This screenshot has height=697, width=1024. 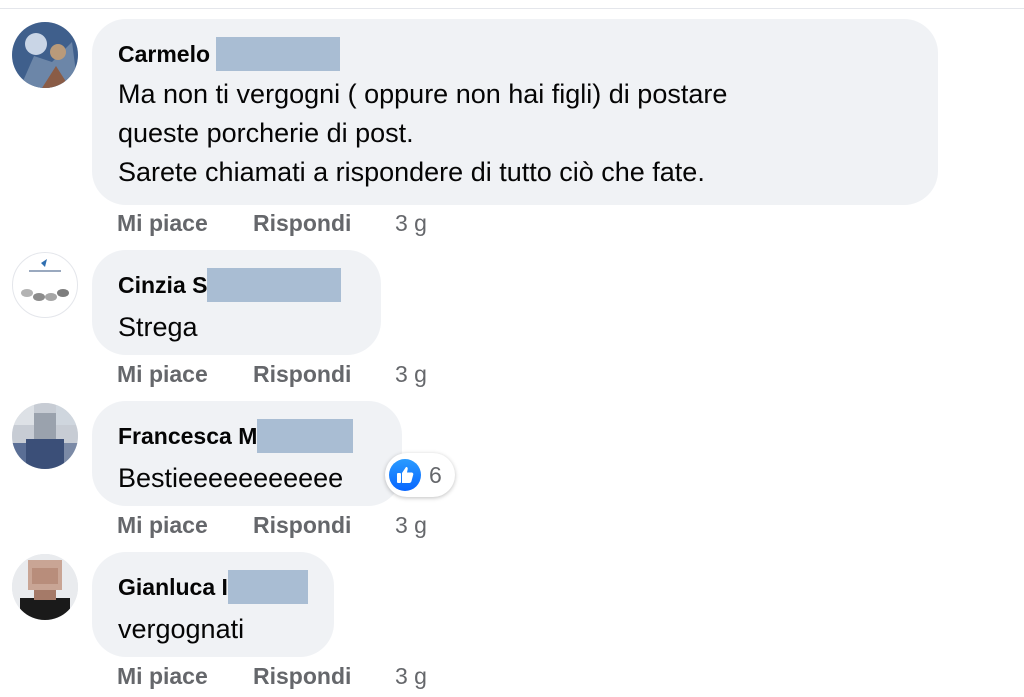 I want to click on reaction-count: 6, so click(x=435, y=474).